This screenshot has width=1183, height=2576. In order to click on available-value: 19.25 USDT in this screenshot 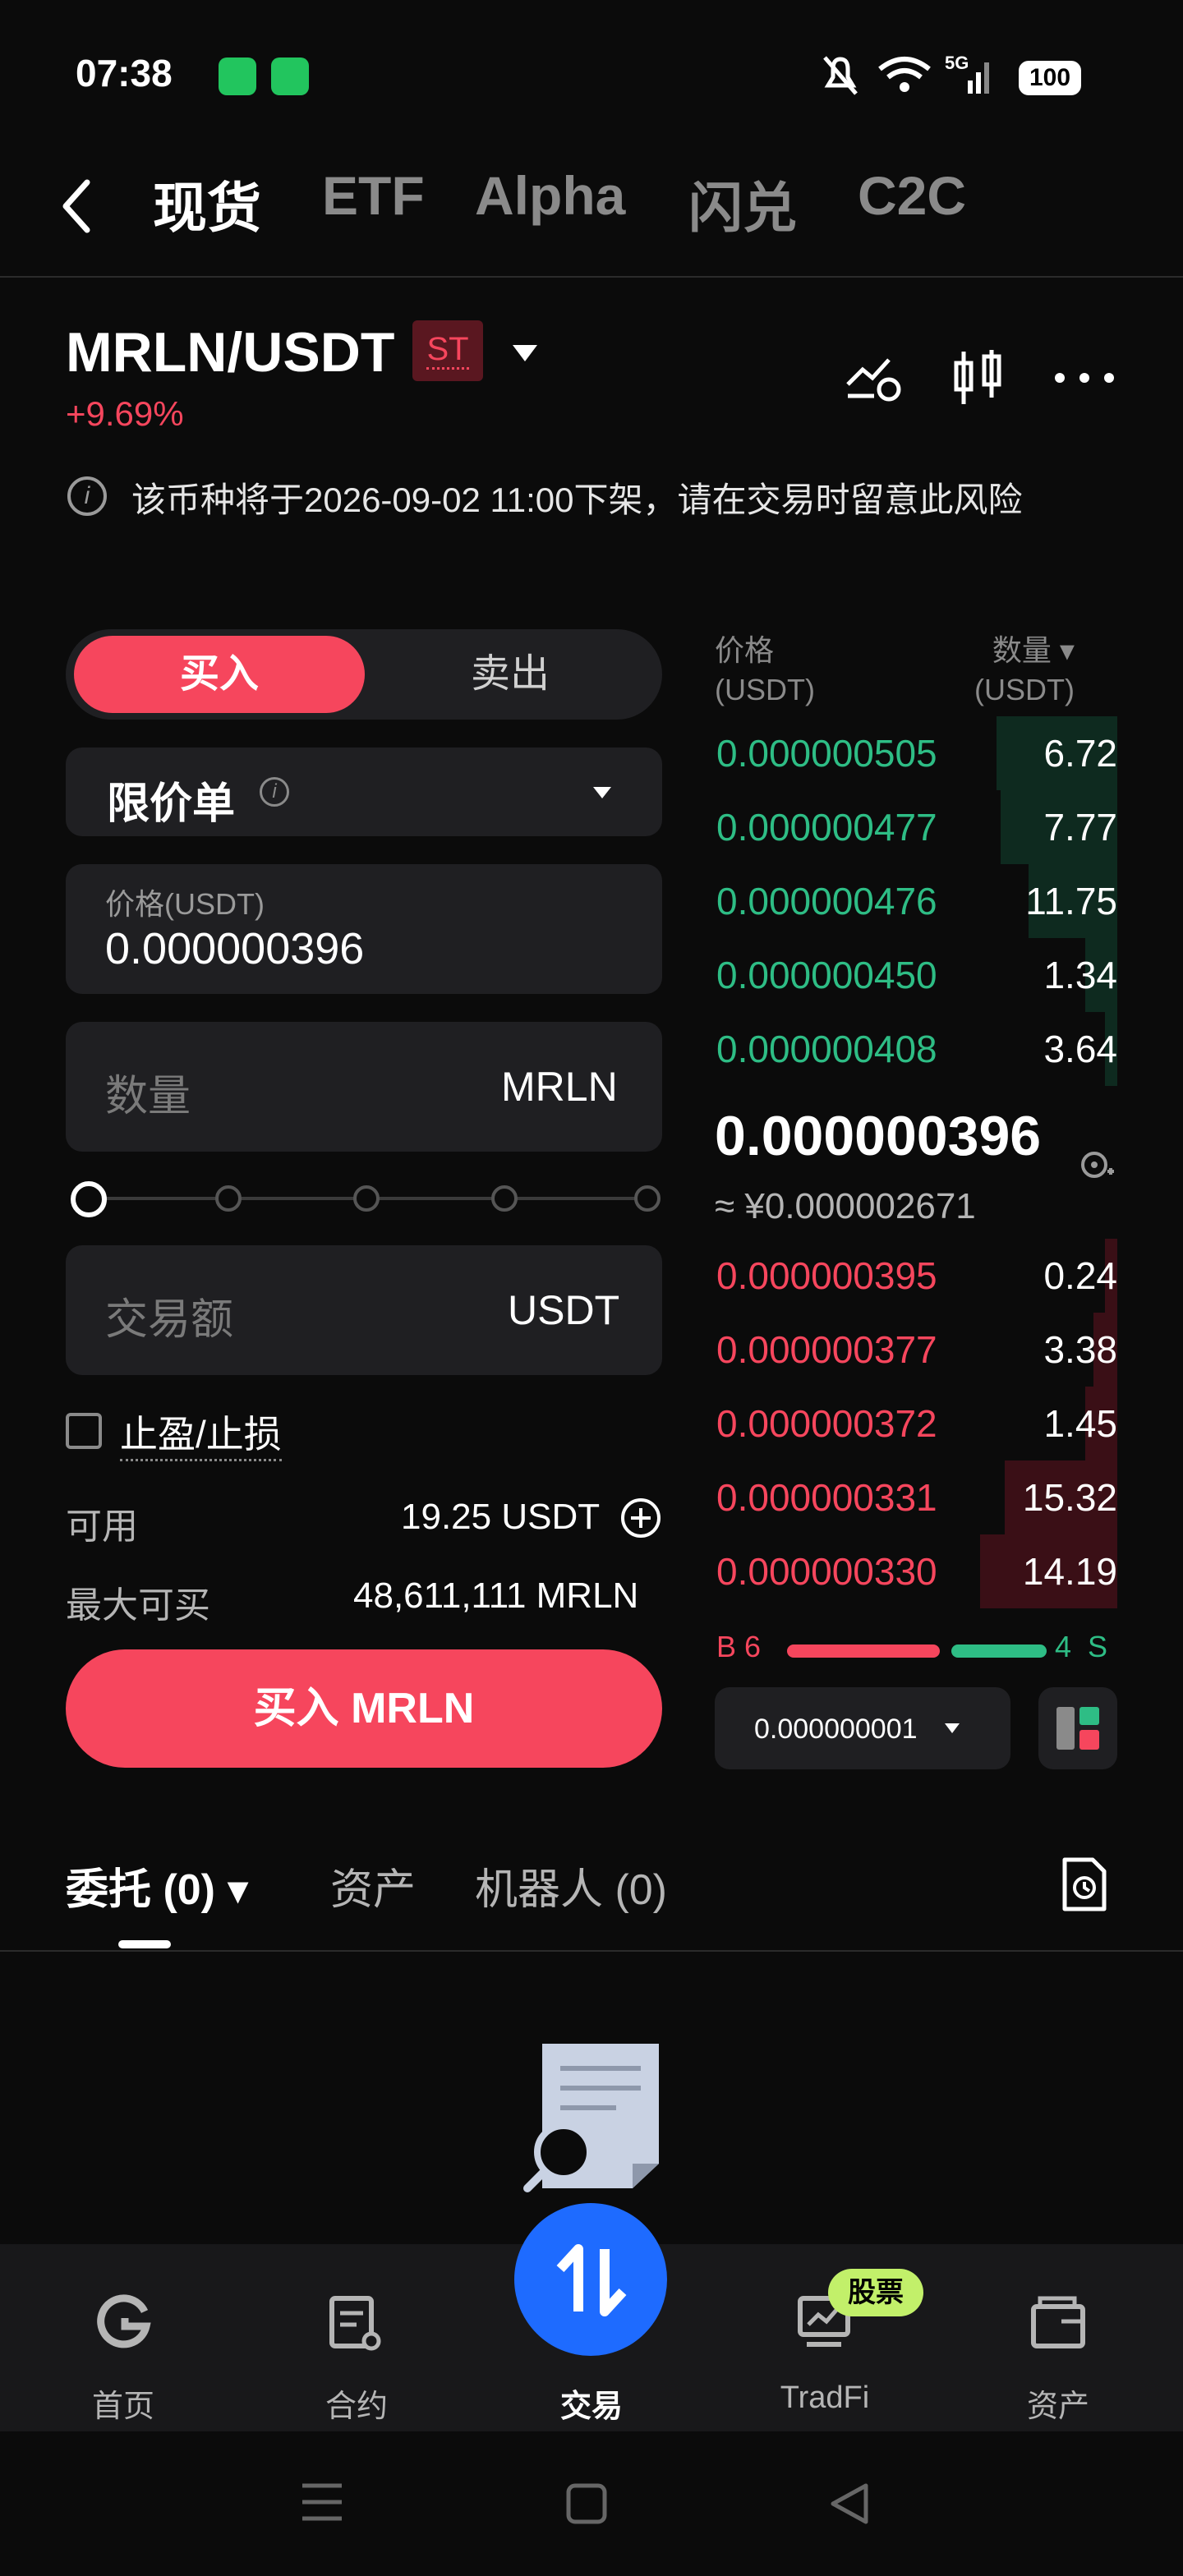, I will do `click(501, 1517)`.